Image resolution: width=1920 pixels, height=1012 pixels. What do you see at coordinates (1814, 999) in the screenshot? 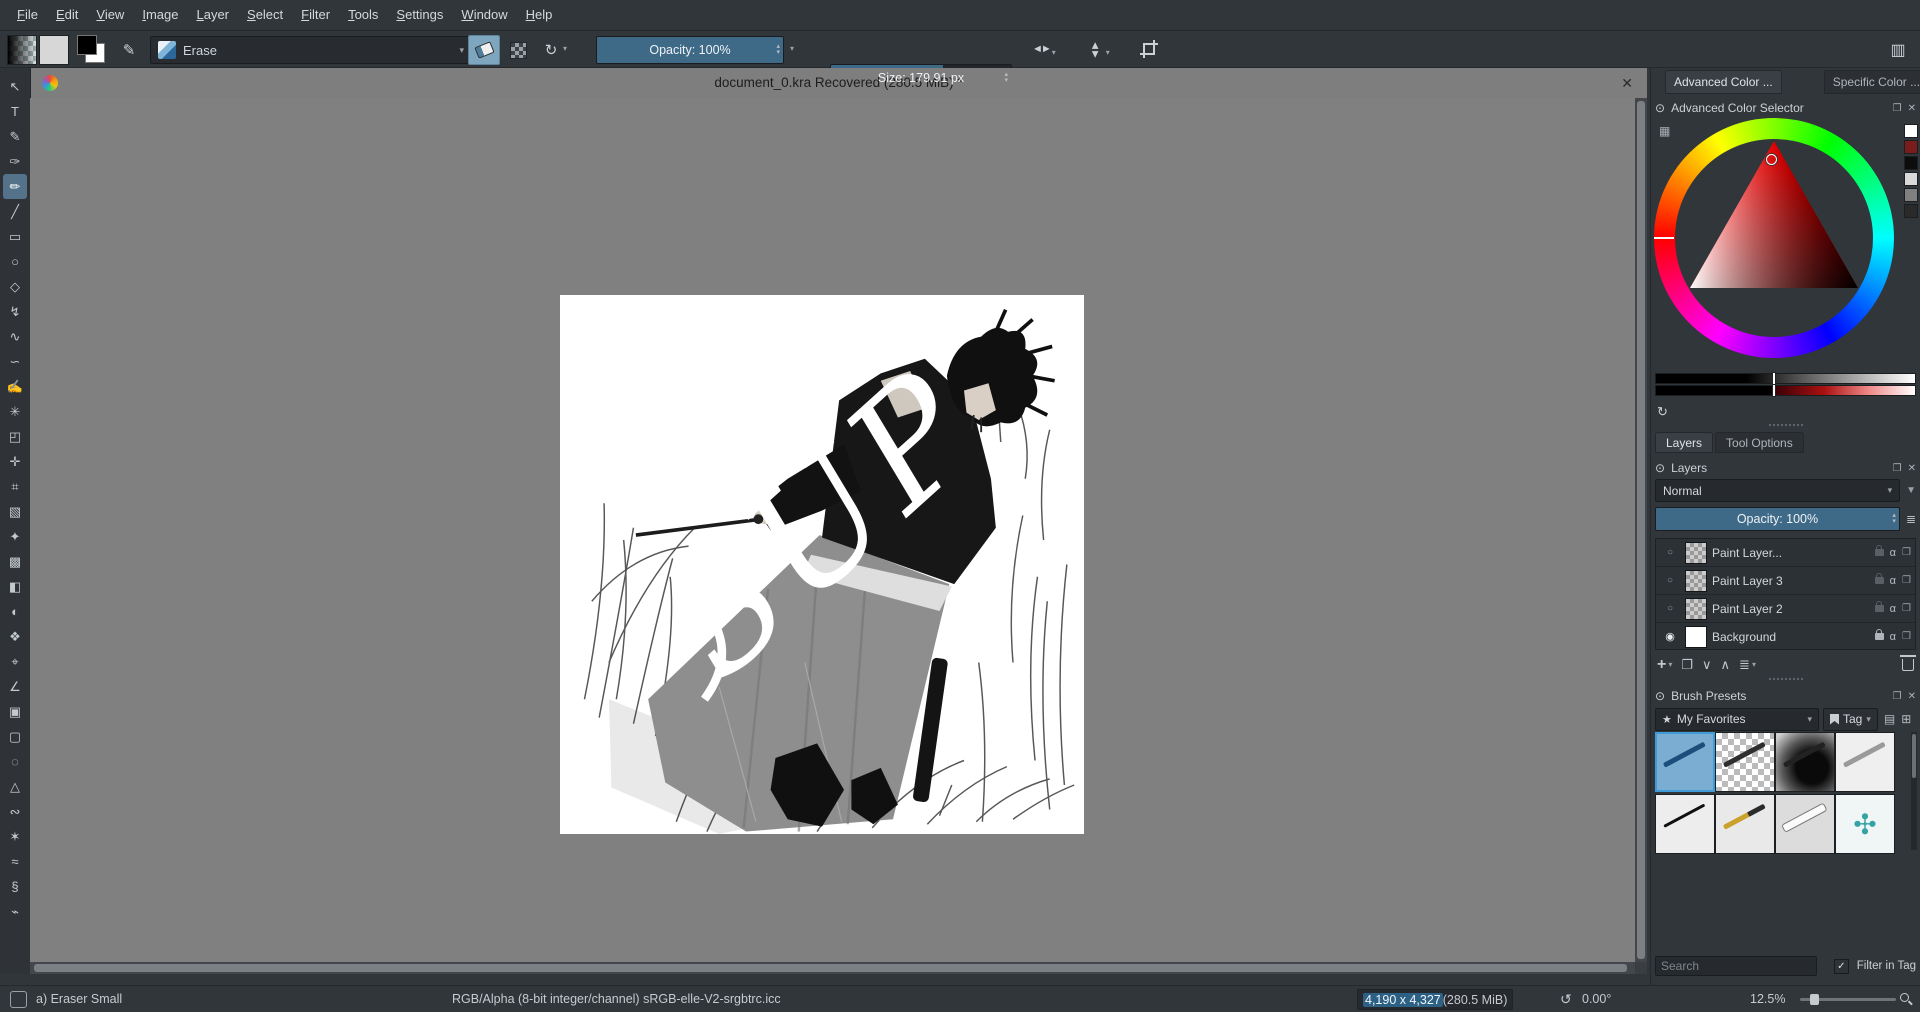
I see `zoom-slider-handle` at bounding box center [1814, 999].